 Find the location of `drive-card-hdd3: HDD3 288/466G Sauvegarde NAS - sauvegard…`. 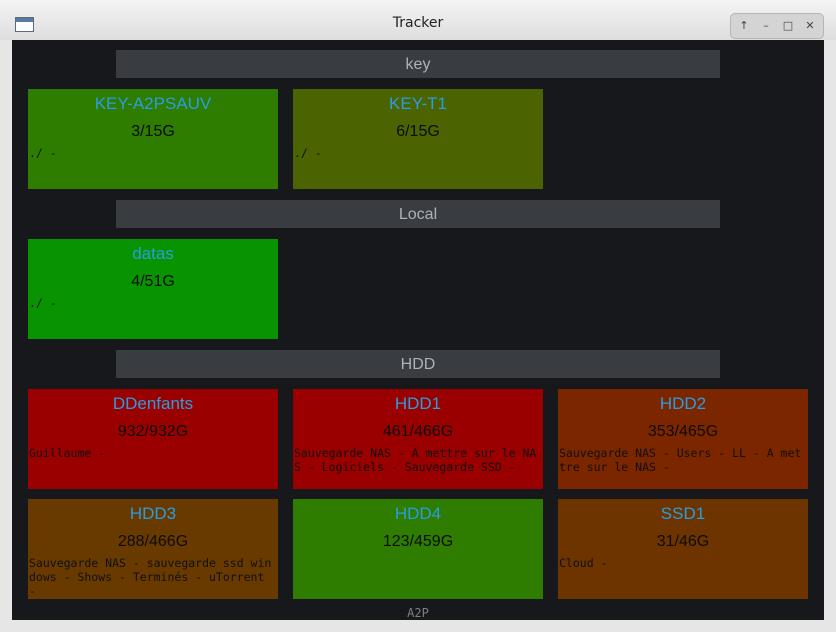

drive-card-hdd3: HDD3 288/466G Sauvegarde NAS - sauvegard… is located at coordinates (153, 549).